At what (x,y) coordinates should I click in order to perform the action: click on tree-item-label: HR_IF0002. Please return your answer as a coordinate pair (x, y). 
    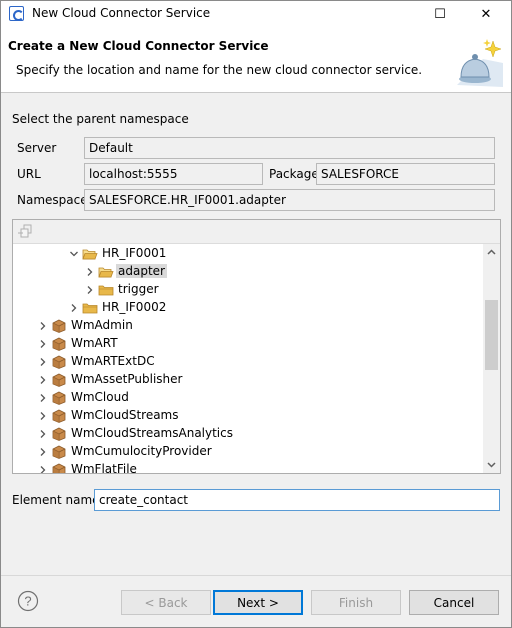
    Looking at the image, I should click on (134, 307).